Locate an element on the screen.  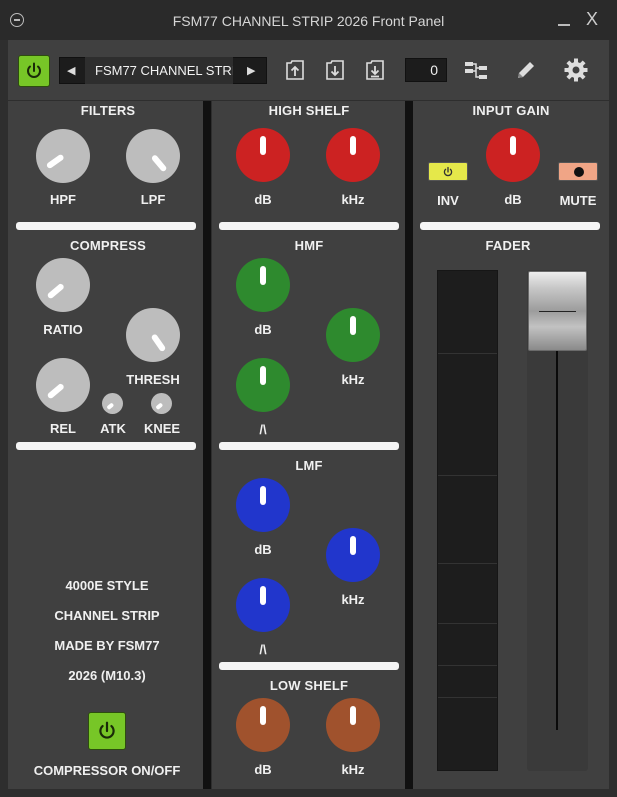
plugin-power-button is located at coordinates (34, 71).